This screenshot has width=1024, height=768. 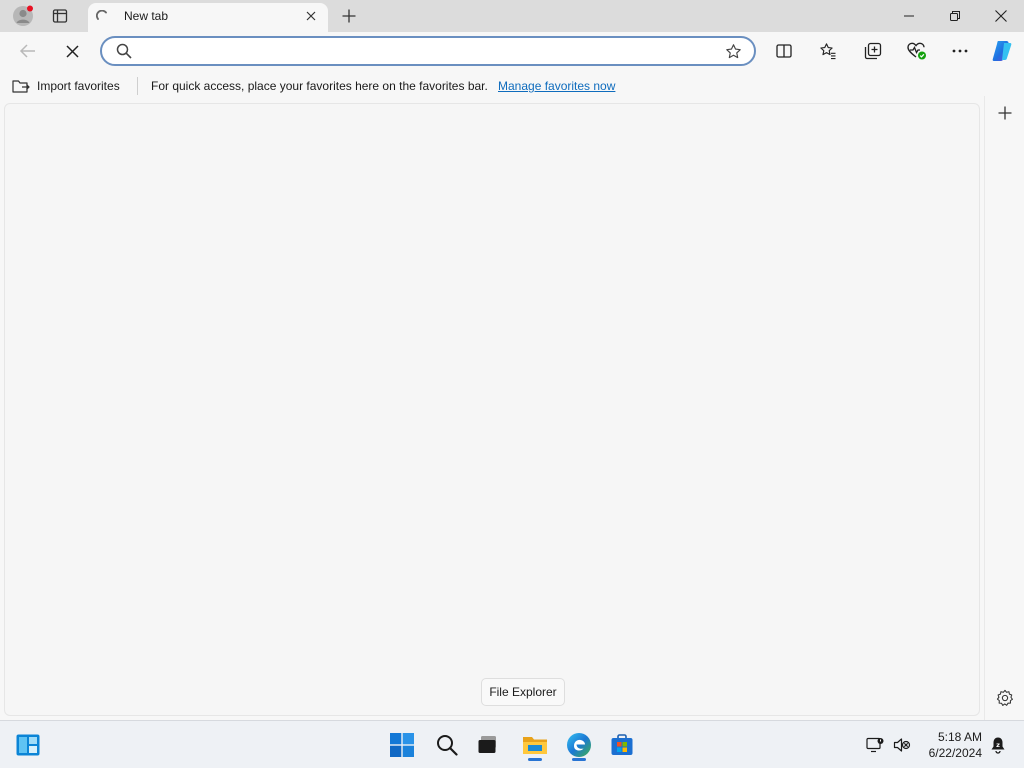 I want to click on edge-button, so click(x=579, y=745).